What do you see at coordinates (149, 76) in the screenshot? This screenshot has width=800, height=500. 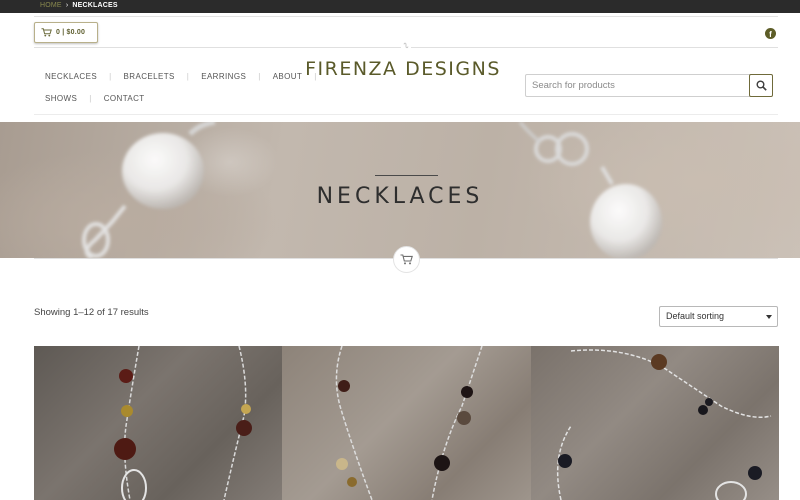 I see `nav-item-bracelets: BRACELETS` at bounding box center [149, 76].